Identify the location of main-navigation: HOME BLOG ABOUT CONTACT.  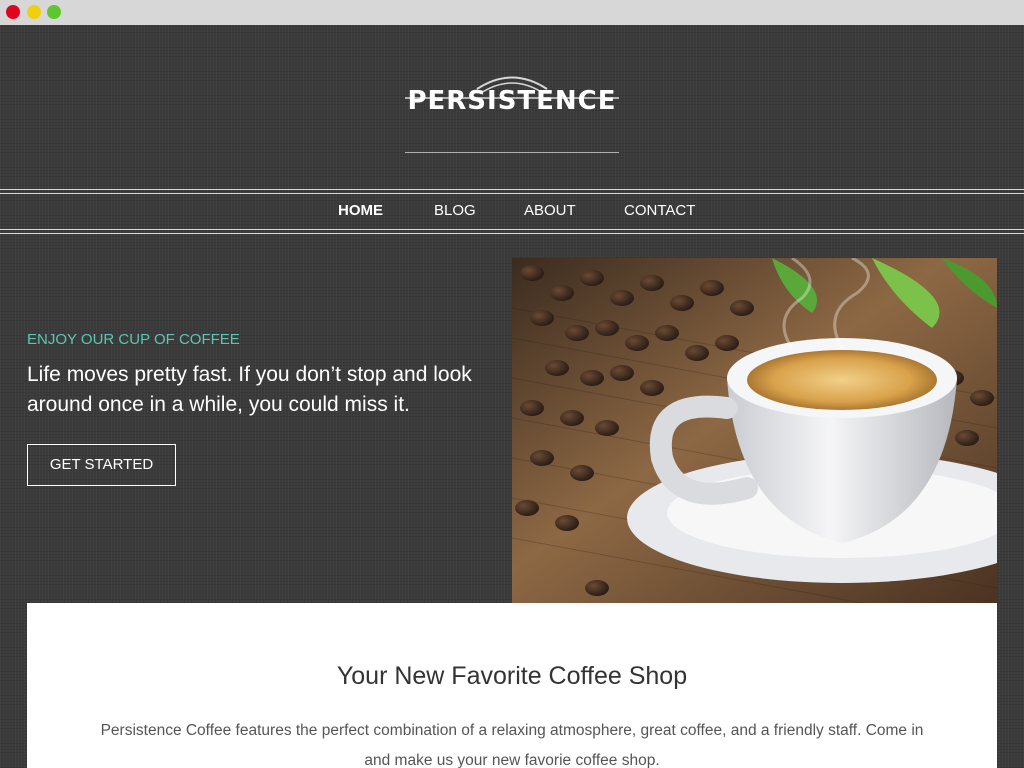
(512, 211).